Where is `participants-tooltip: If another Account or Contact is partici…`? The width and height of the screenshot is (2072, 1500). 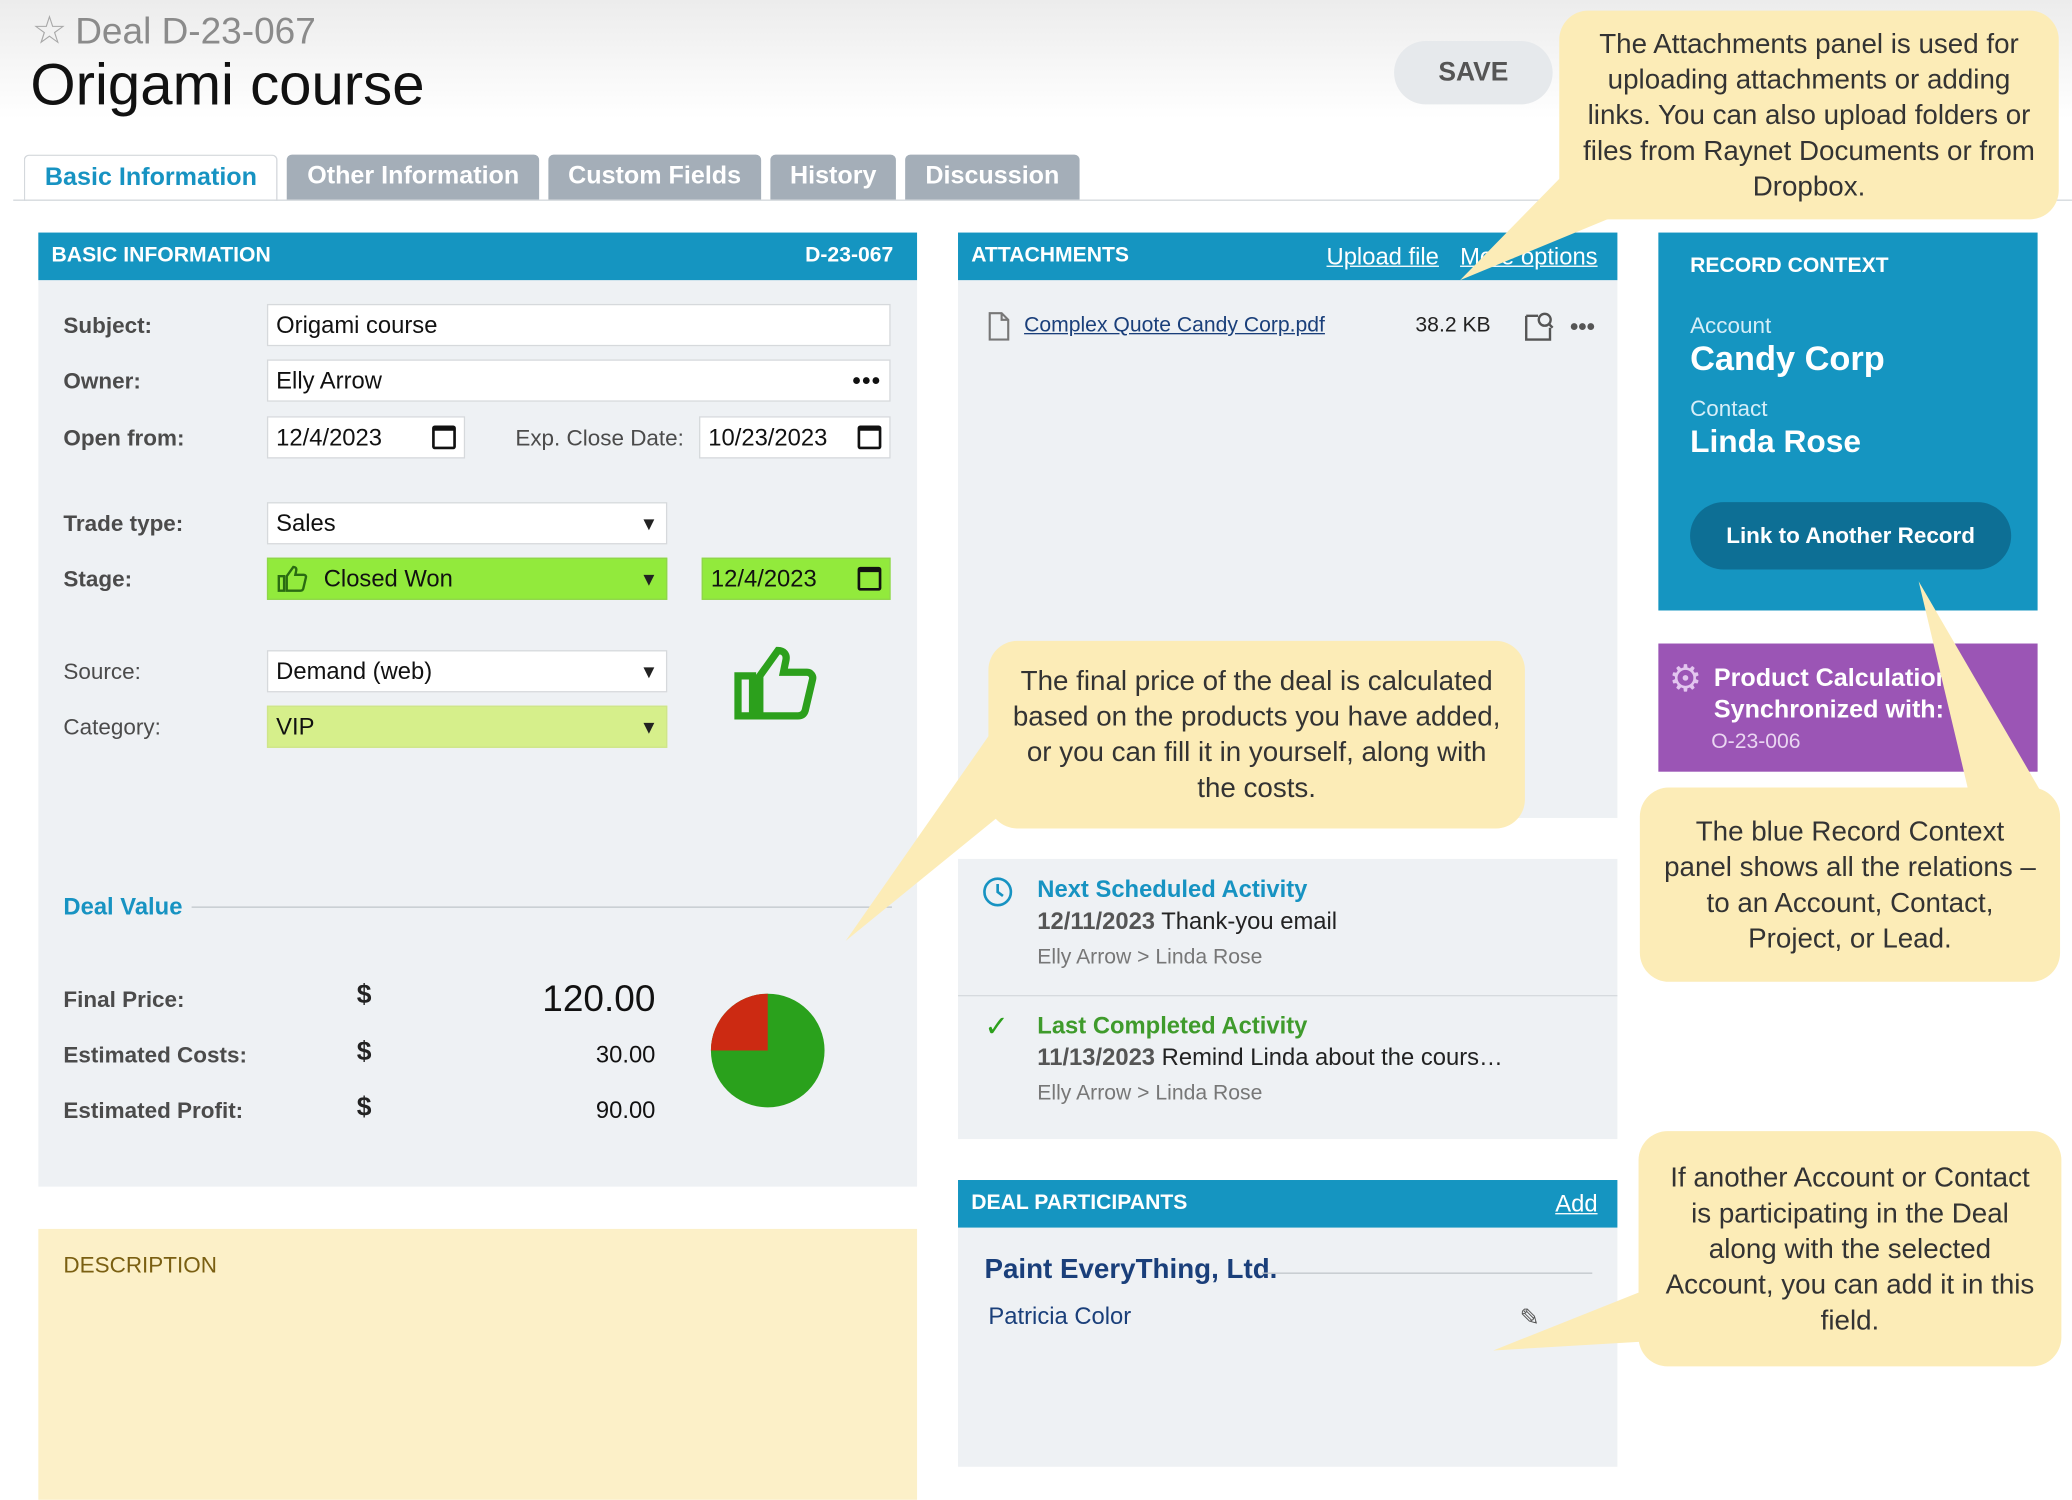 participants-tooltip: If another Account or Contact is partici… is located at coordinates (1850, 1249).